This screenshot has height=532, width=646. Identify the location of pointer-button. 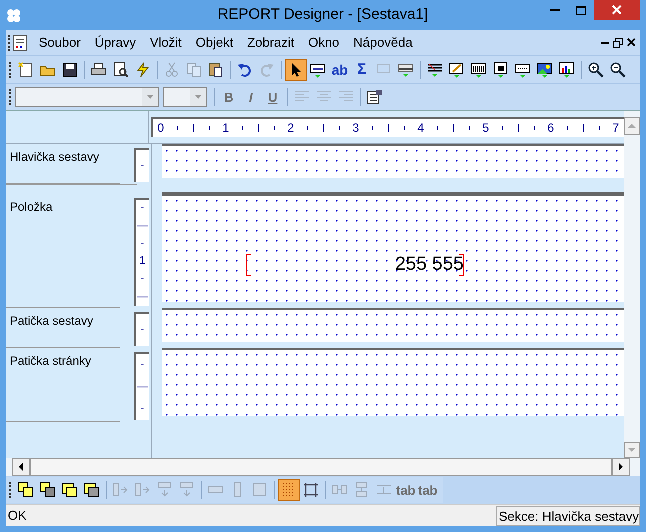
(296, 69).